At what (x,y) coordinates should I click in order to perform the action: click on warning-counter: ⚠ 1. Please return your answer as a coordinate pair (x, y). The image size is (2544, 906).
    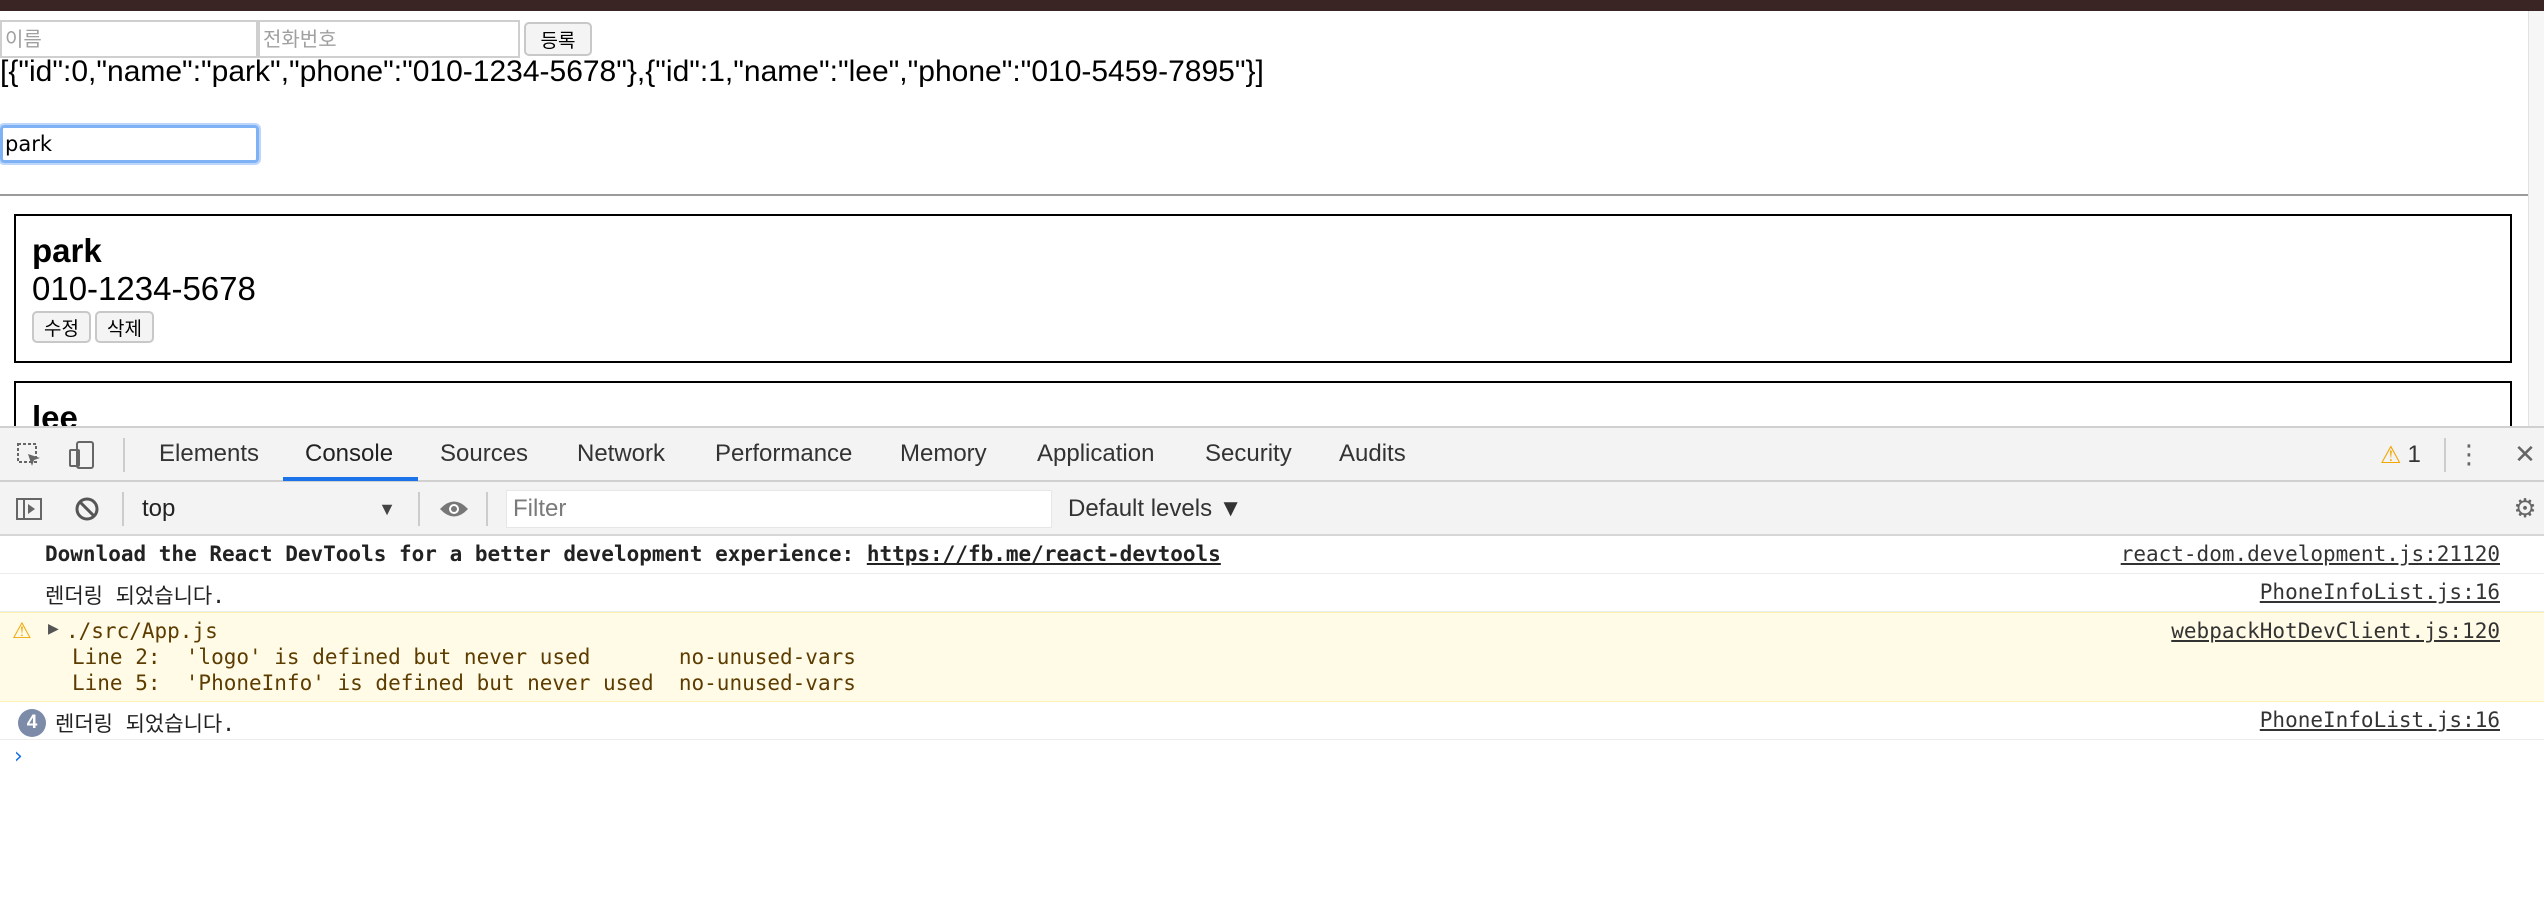
    Looking at the image, I should click on (2400, 455).